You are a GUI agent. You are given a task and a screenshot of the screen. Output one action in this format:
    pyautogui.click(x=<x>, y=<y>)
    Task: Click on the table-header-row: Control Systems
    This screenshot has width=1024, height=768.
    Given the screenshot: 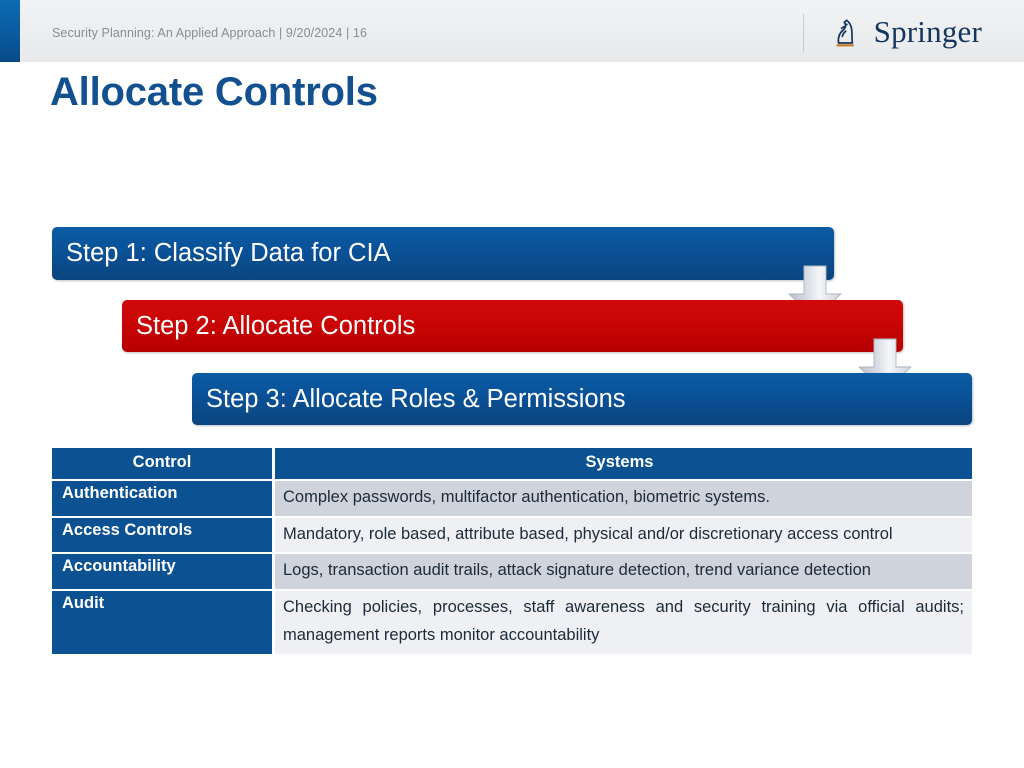 What is the action you would take?
    pyautogui.click(x=512, y=463)
    